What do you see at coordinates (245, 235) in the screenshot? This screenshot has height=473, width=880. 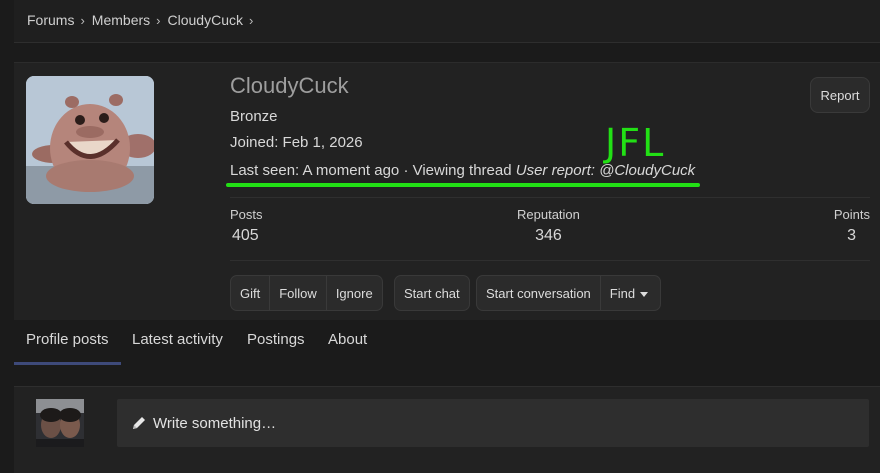 I see `stat-value: 405` at bounding box center [245, 235].